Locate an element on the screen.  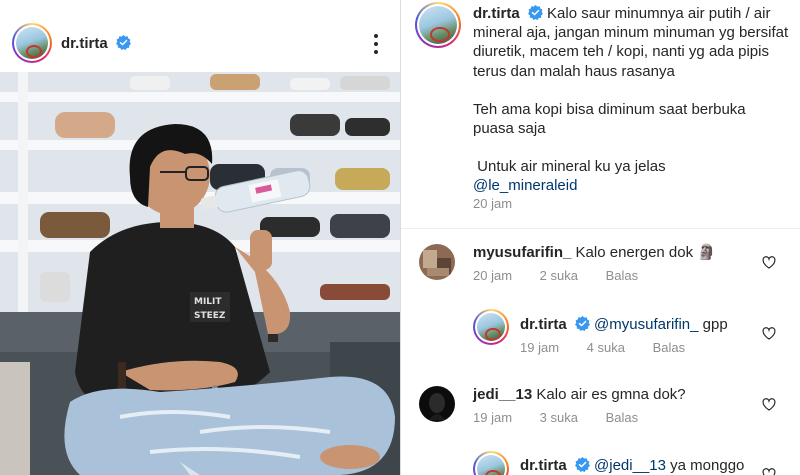
comment-likes: 3 suka is located at coordinates (559, 417).